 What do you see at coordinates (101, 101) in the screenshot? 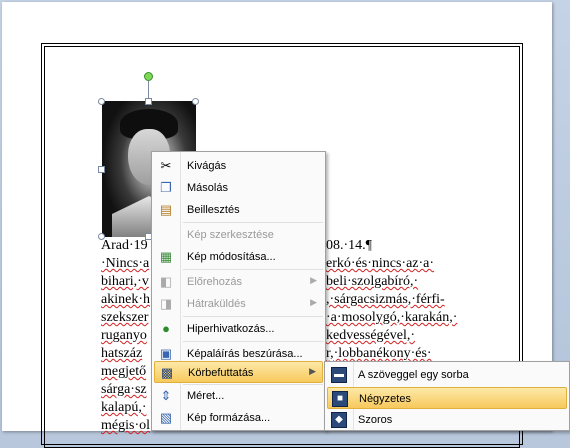
I see `resize-handle-top-left` at bounding box center [101, 101].